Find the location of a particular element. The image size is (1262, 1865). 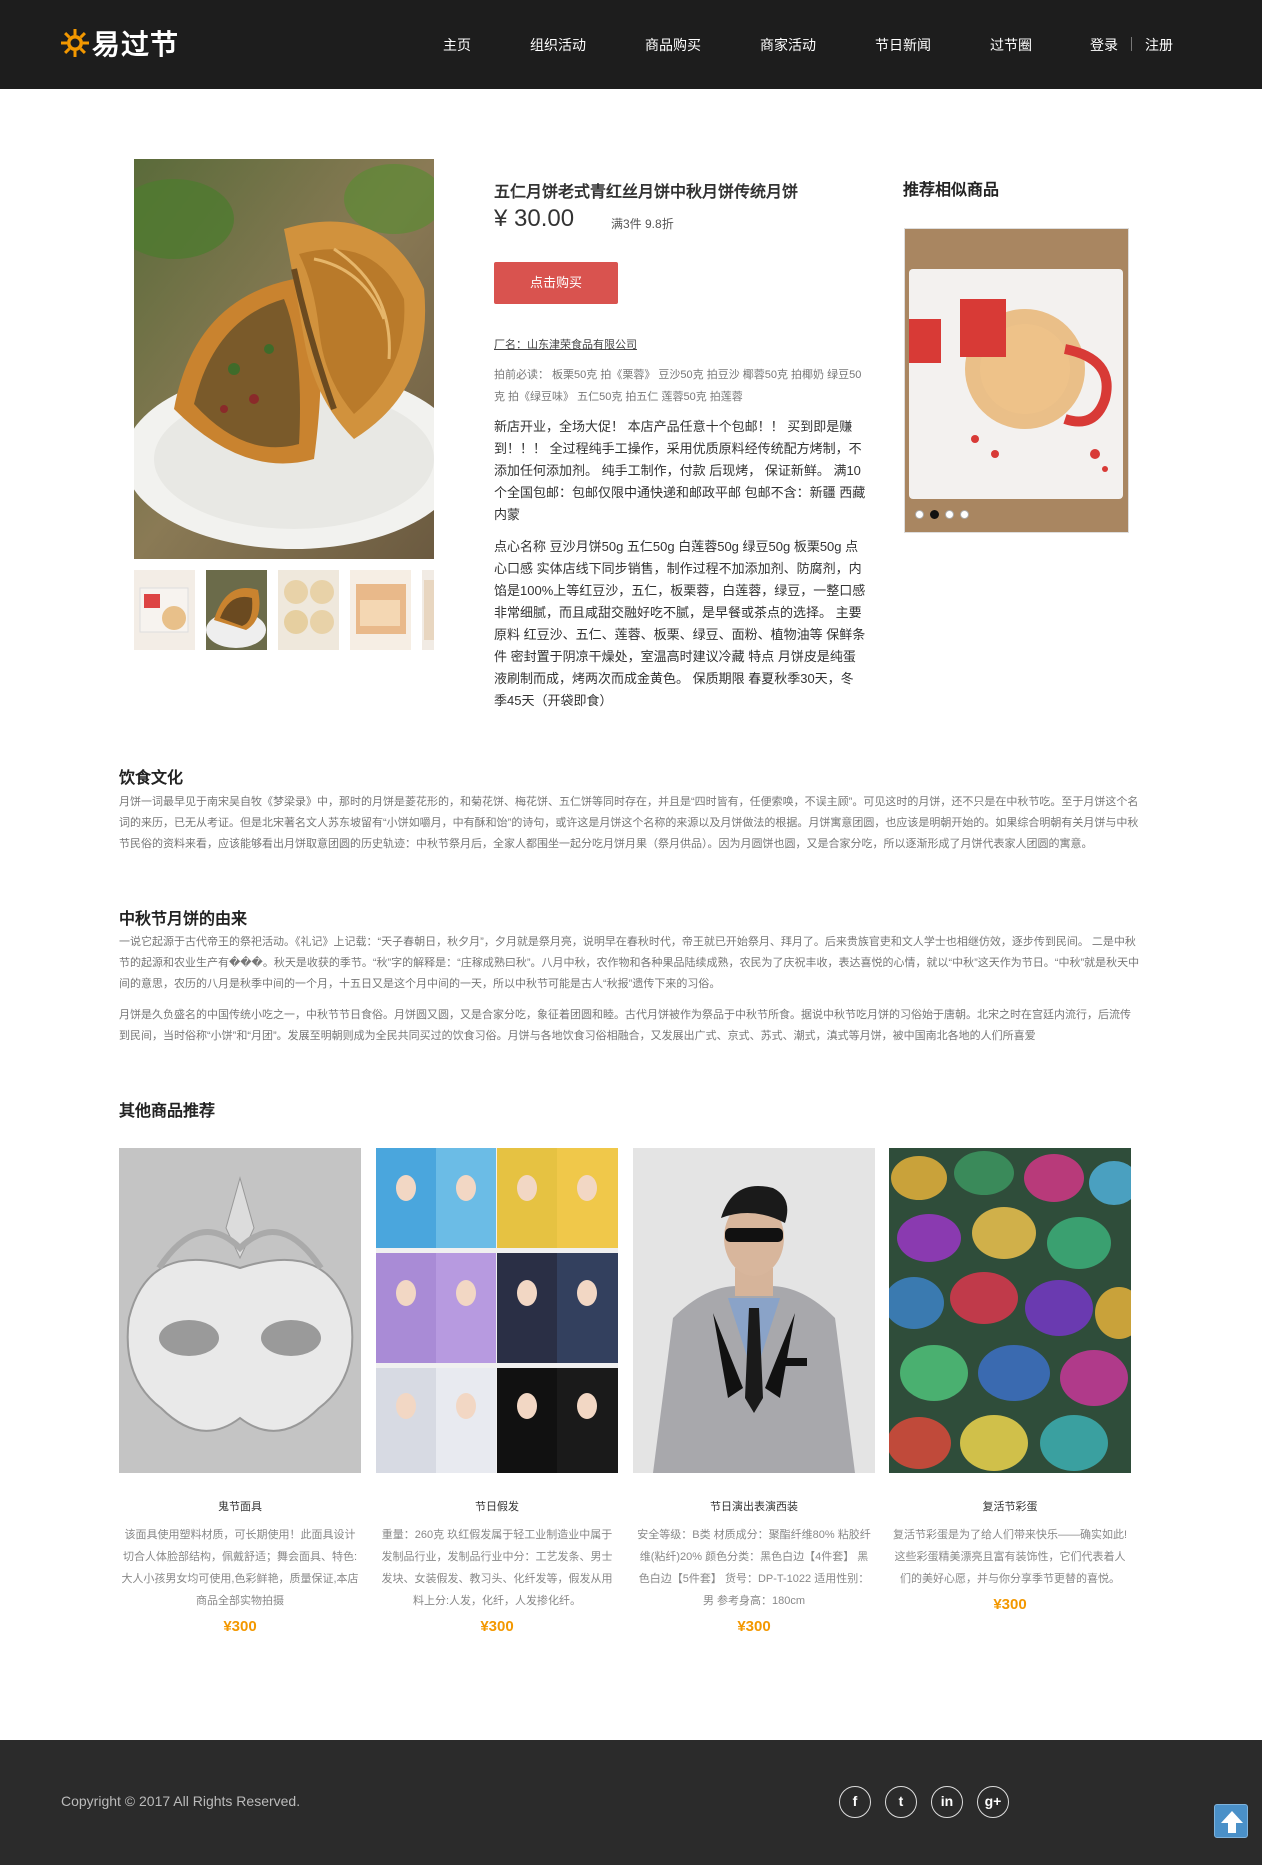

nav-holiday-circle: 过节圈 is located at coordinates (1011, 45).